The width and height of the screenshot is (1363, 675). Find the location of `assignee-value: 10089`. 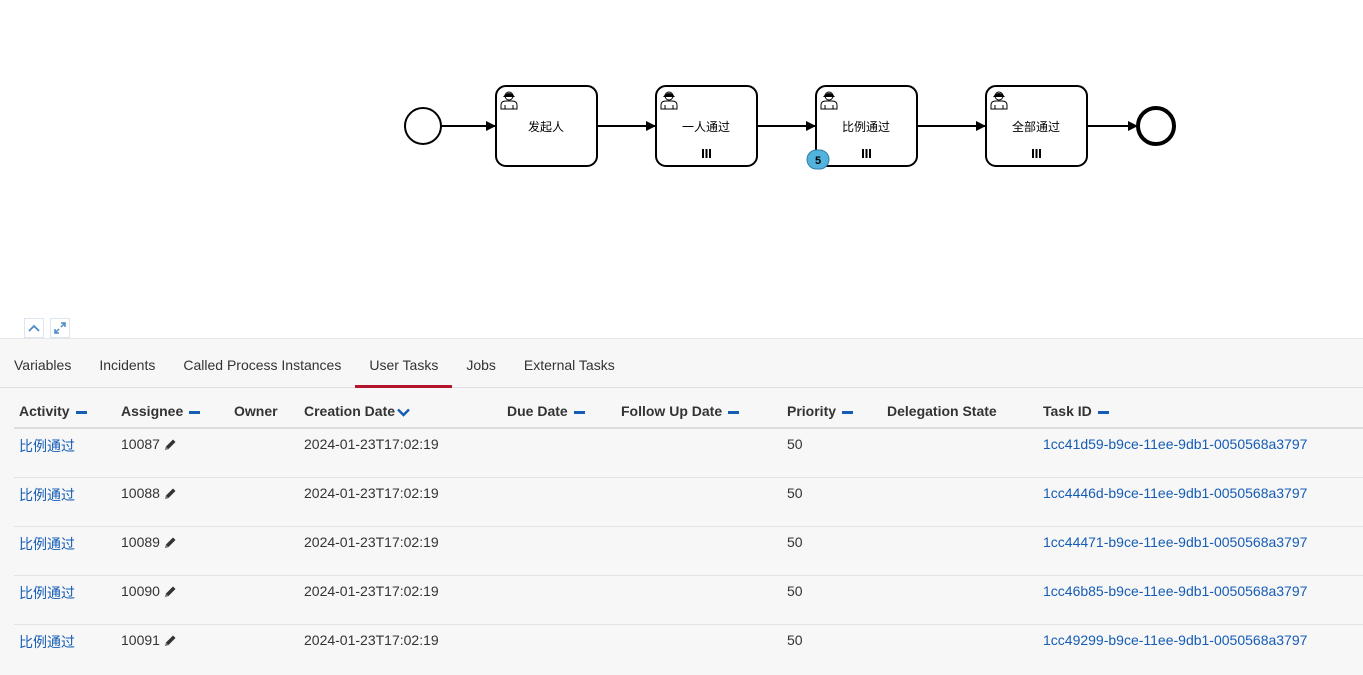

assignee-value: 10089 is located at coordinates (140, 542).